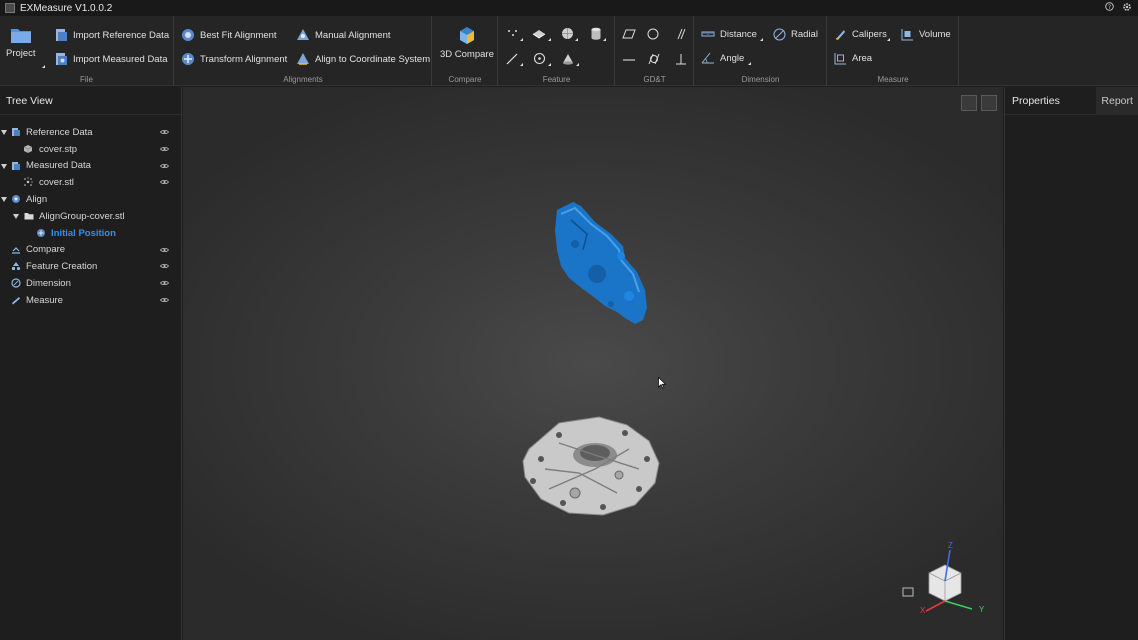 Image resolution: width=1138 pixels, height=640 pixels. What do you see at coordinates (557, 51) in the screenshot?
I see `feature-group: Feature` at bounding box center [557, 51].